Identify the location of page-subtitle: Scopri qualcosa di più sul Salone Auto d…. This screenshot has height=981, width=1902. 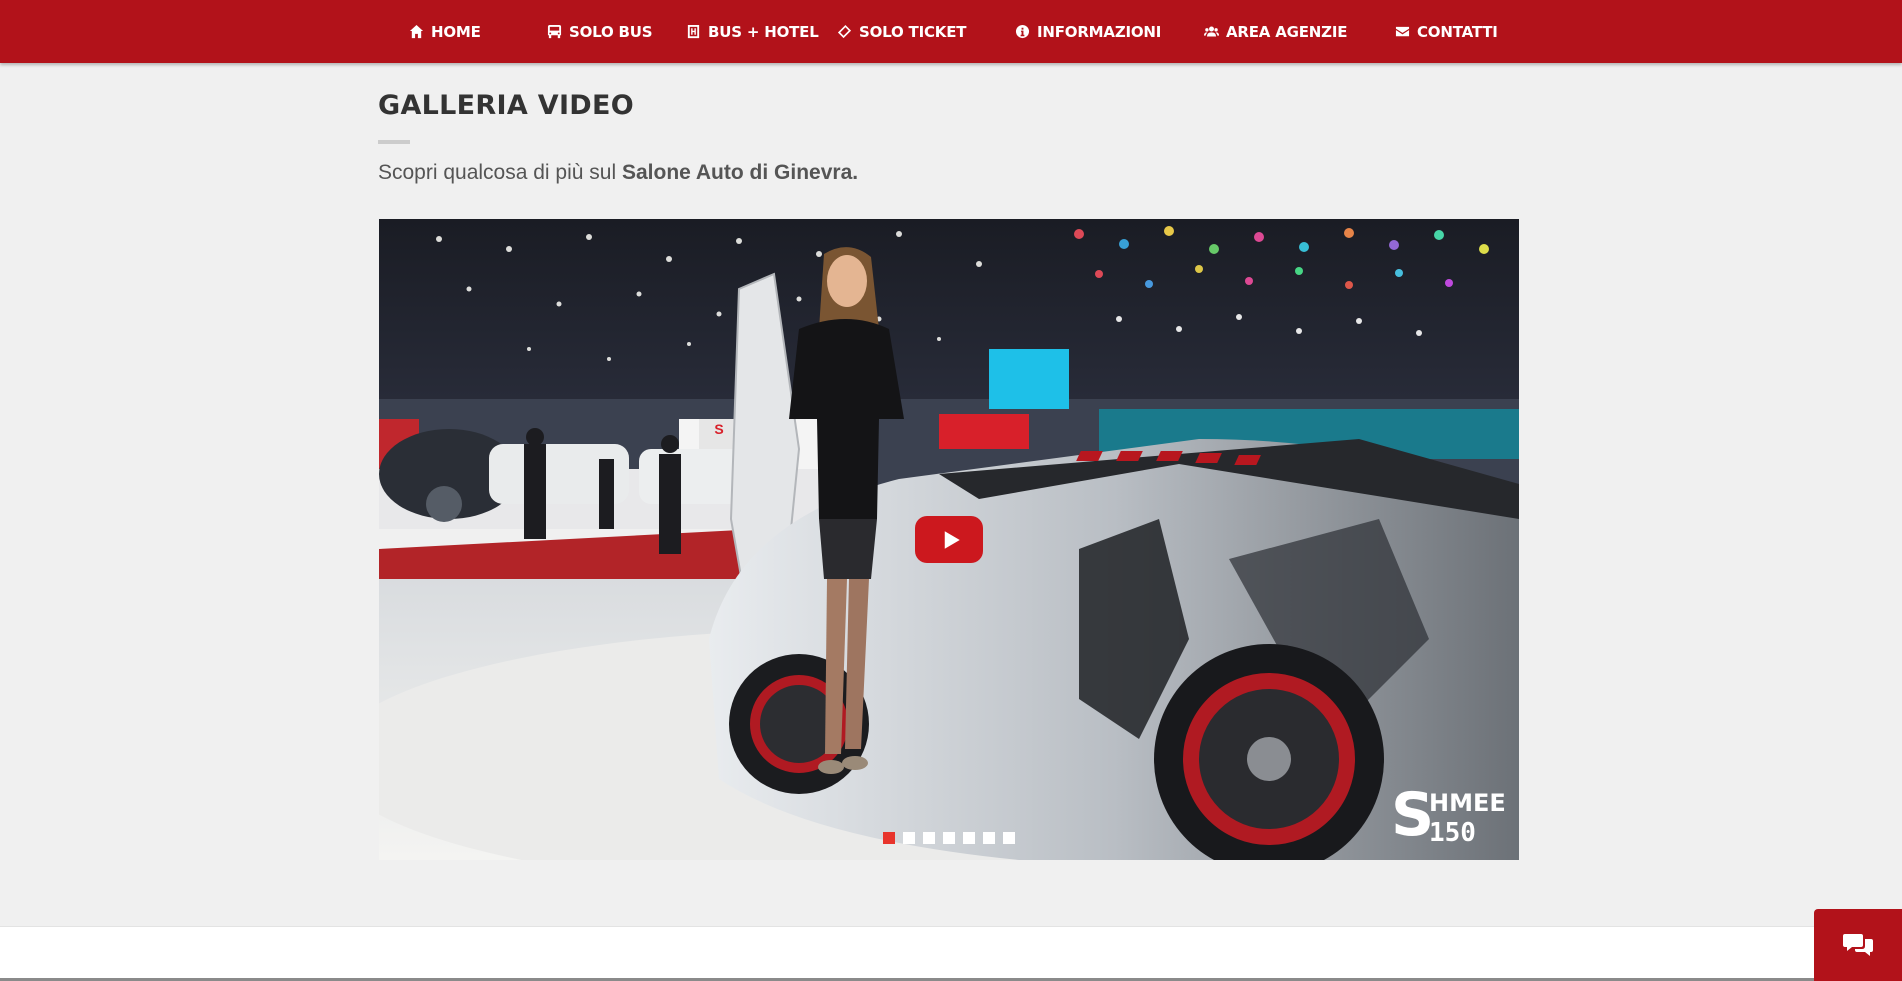
(618, 173).